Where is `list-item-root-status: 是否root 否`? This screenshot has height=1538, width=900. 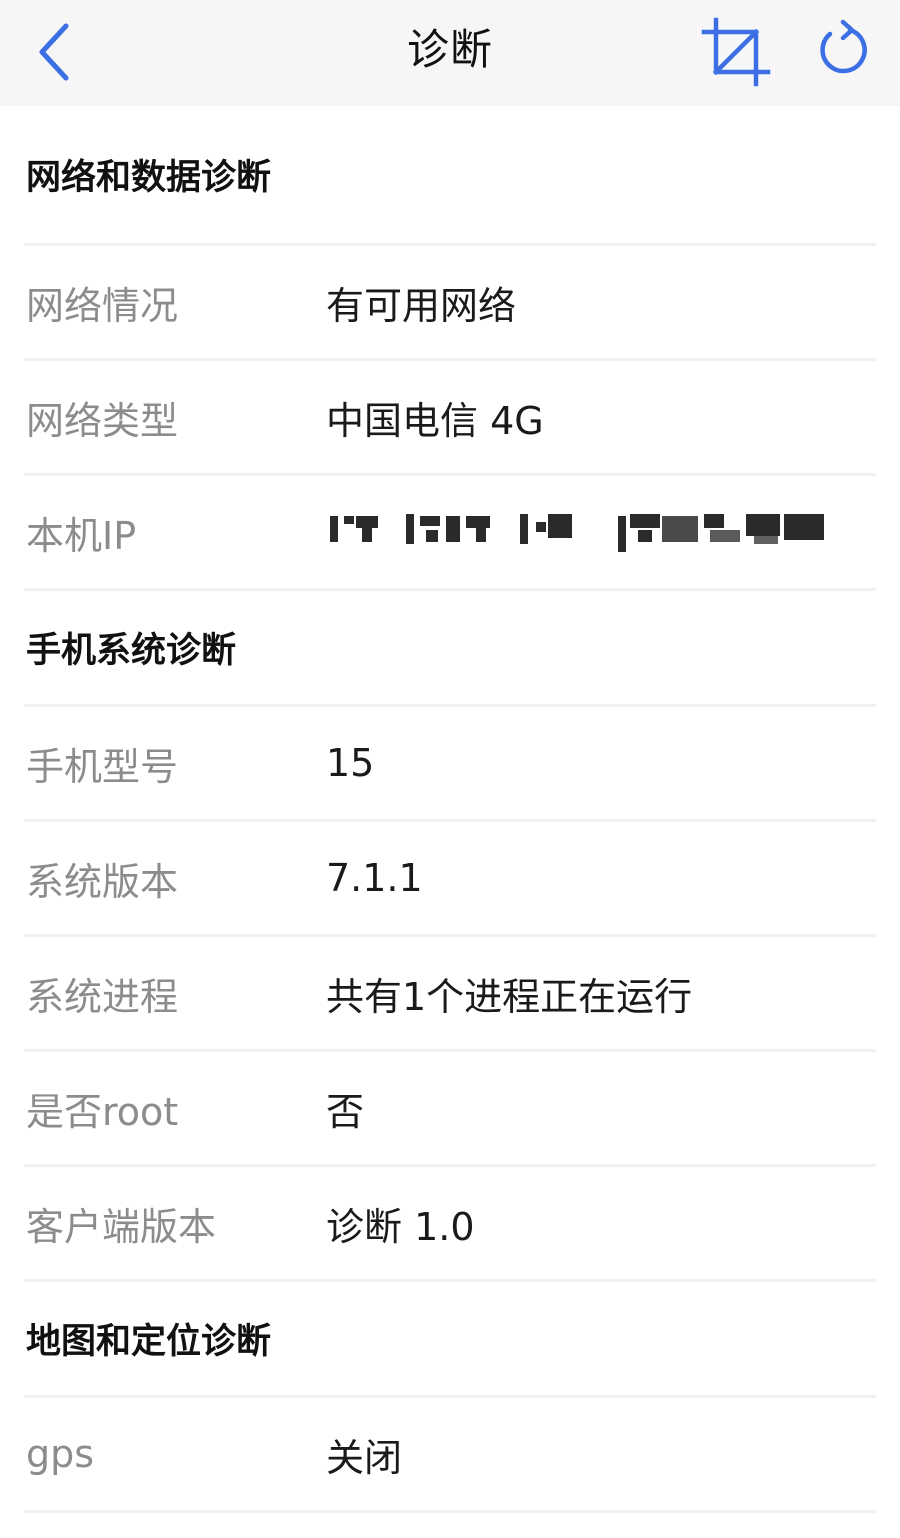
list-item-root-status: 是否root 否 is located at coordinates (450, 1109).